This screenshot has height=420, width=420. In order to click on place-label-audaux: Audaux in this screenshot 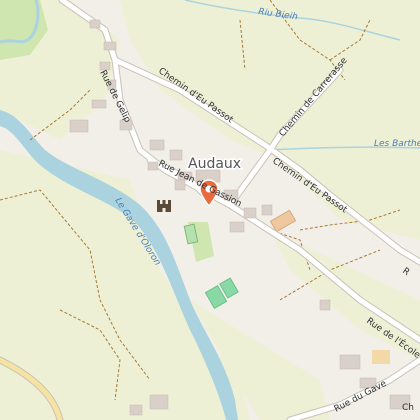, I will do `click(214, 164)`.